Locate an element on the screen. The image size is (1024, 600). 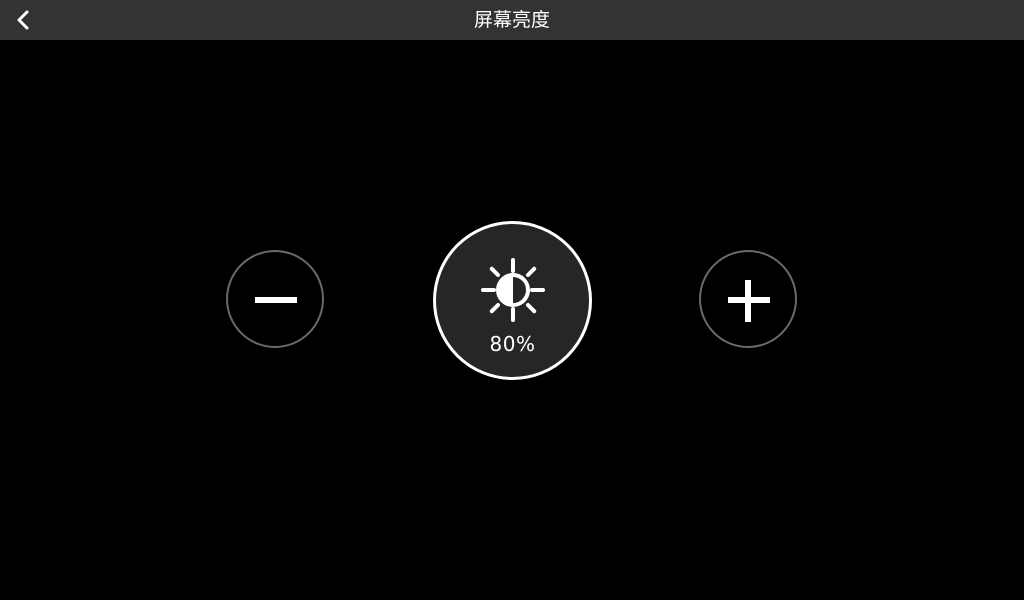
increase-brightness-button is located at coordinates (748, 299).